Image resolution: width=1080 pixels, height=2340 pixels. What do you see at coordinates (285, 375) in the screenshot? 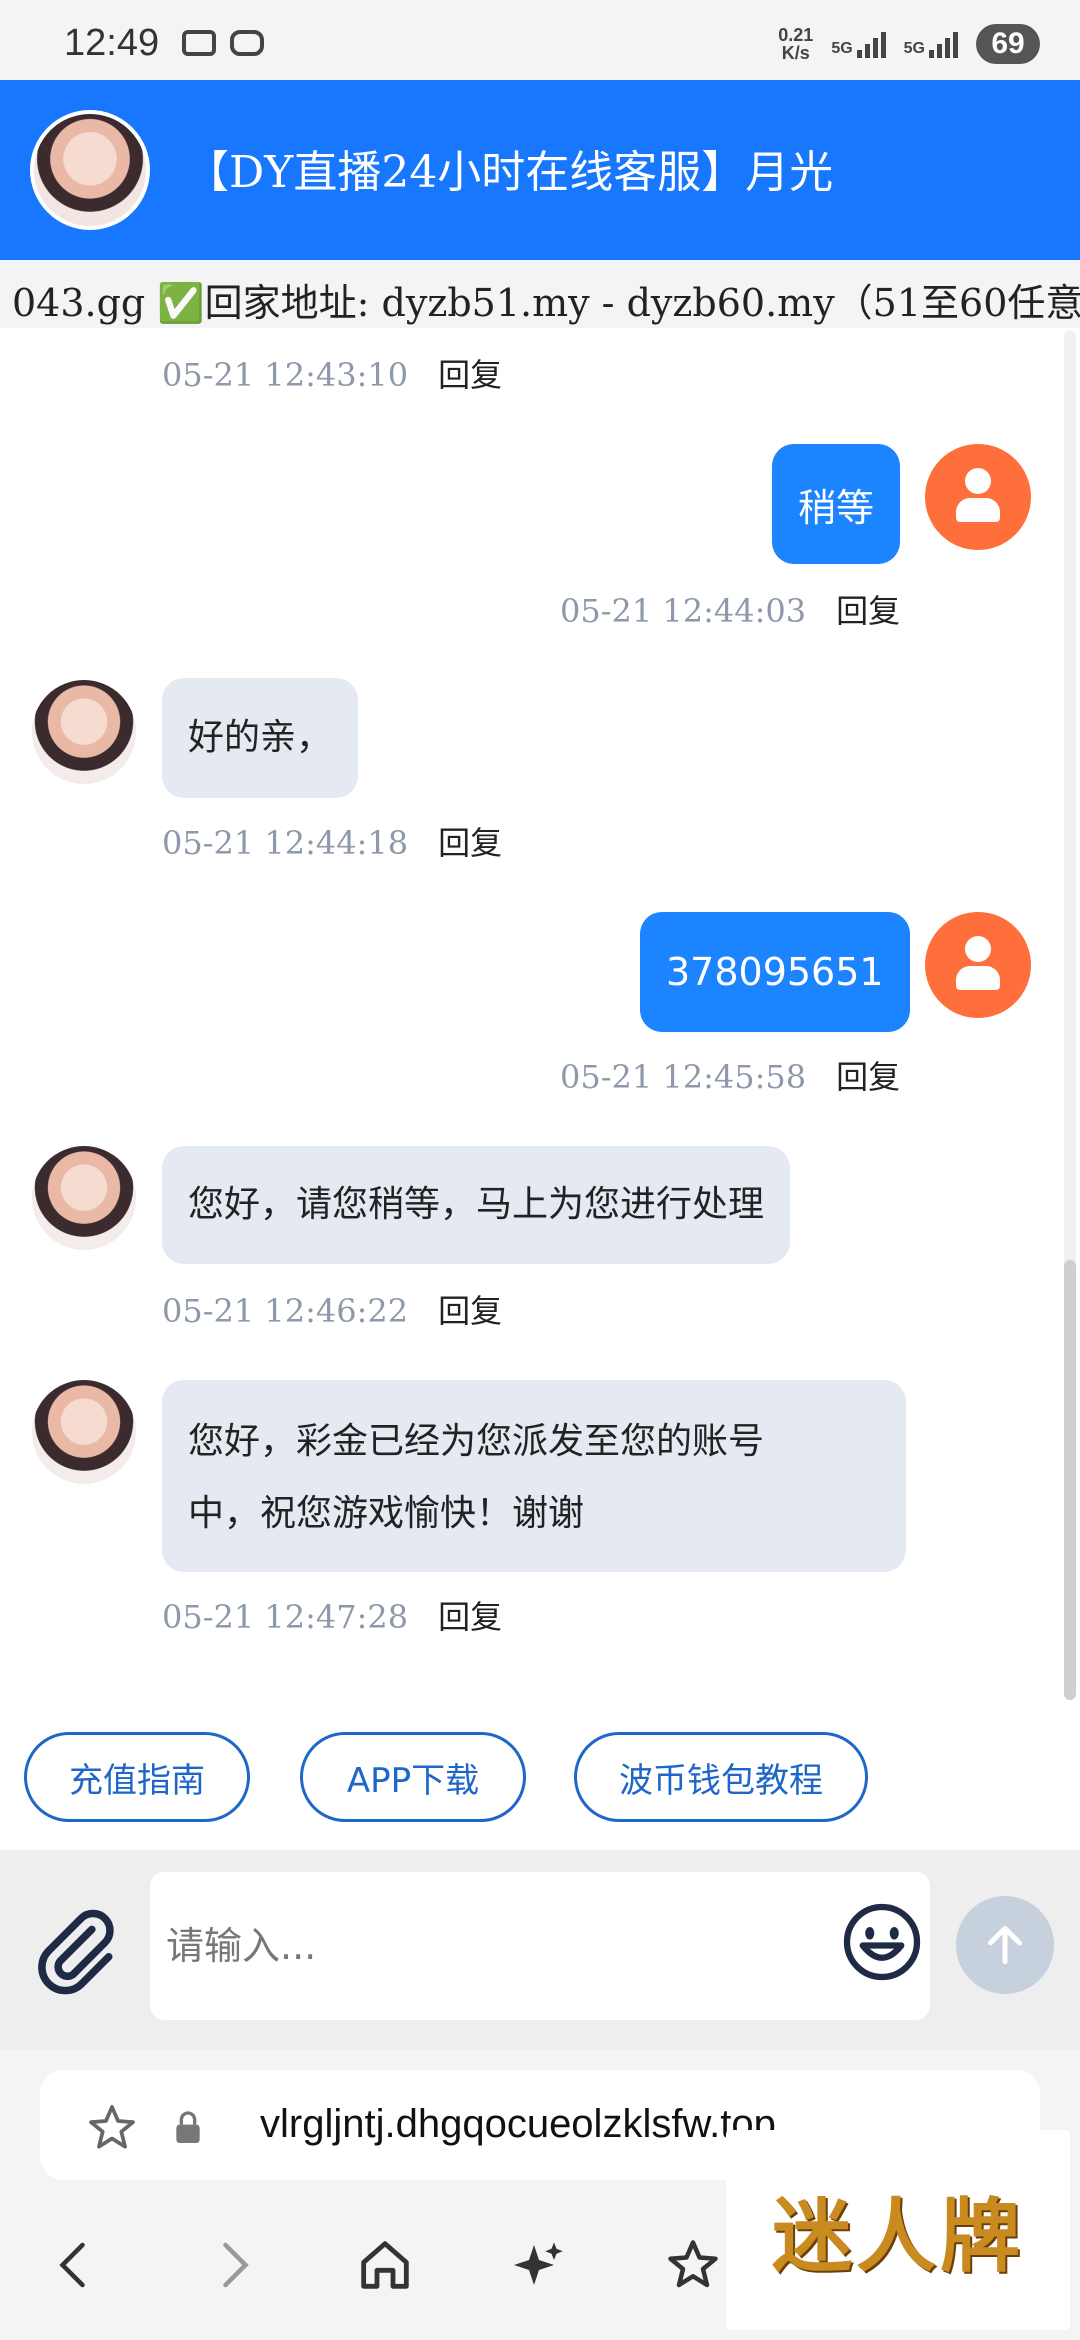
I see `message-time: 05-21 12:43:10` at bounding box center [285, 375].